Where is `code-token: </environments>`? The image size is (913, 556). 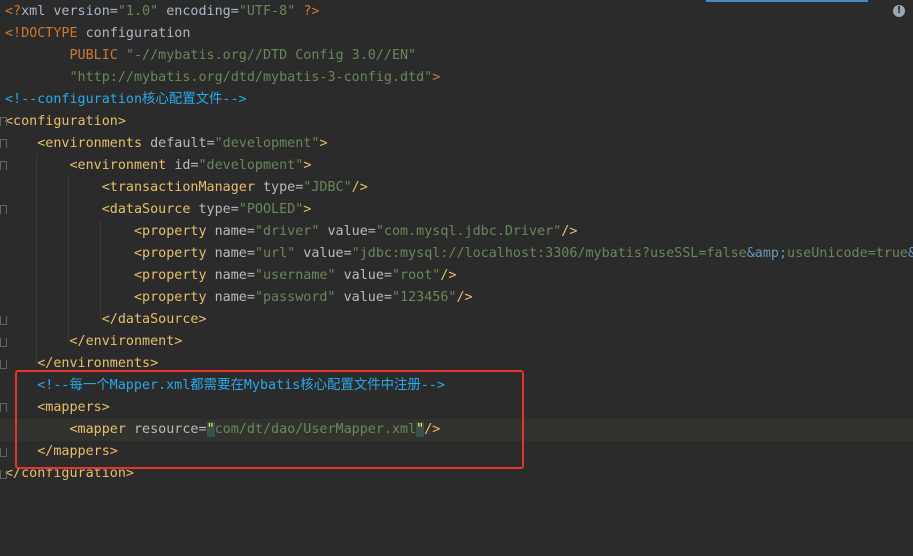
code-token: </environments> is located at coordinates (82, 363).